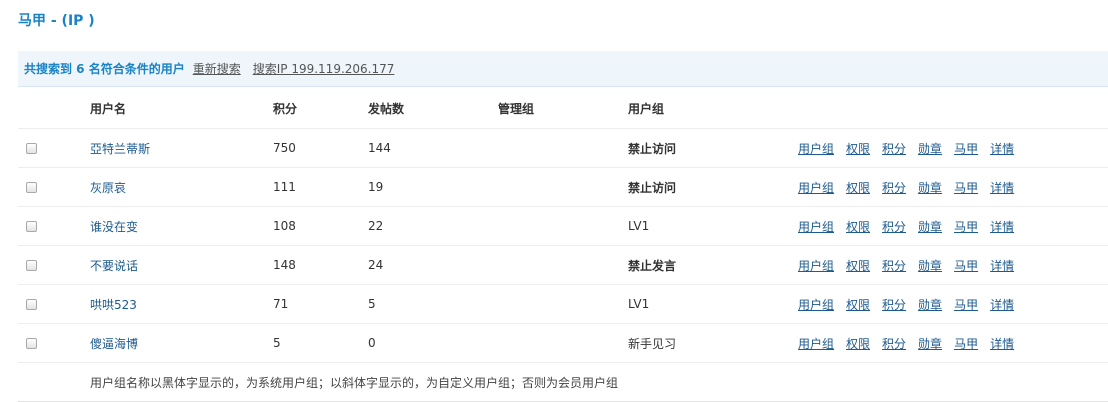 This screenshot has width=1108, height=402. I want to click on username-link: 不要说话, so click(114, 265).